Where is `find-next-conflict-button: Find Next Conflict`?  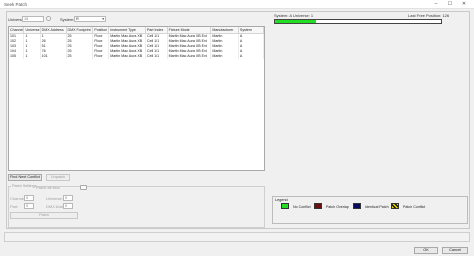
find-next-conflict-button: Find Next Conflict is located at coordinates (25, 177).